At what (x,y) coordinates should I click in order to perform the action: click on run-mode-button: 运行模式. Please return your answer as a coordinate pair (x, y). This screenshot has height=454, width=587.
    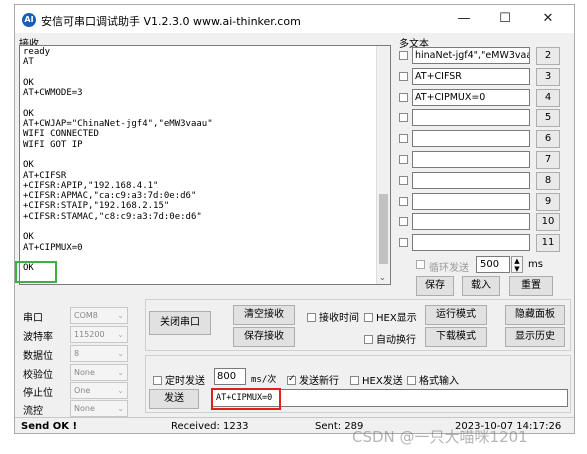
    Looking at the image, I should click on (456, 315).